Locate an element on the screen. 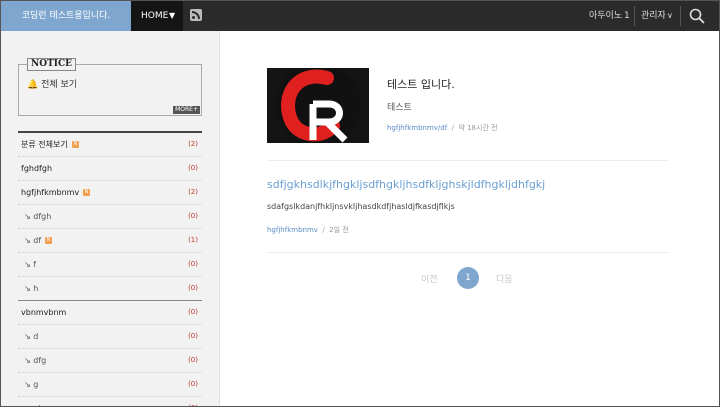 This screenshot has width=720, height=407. top-bar: 코딩런 테스트용입니다. HOME ▼ 아두이노 1 관리자 ∨ is located at coordinates (360, 16).